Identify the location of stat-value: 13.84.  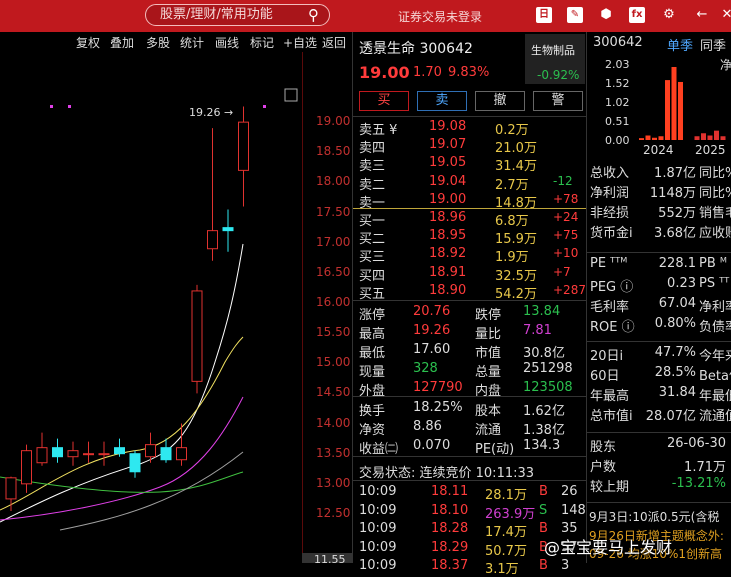
(542, 311).